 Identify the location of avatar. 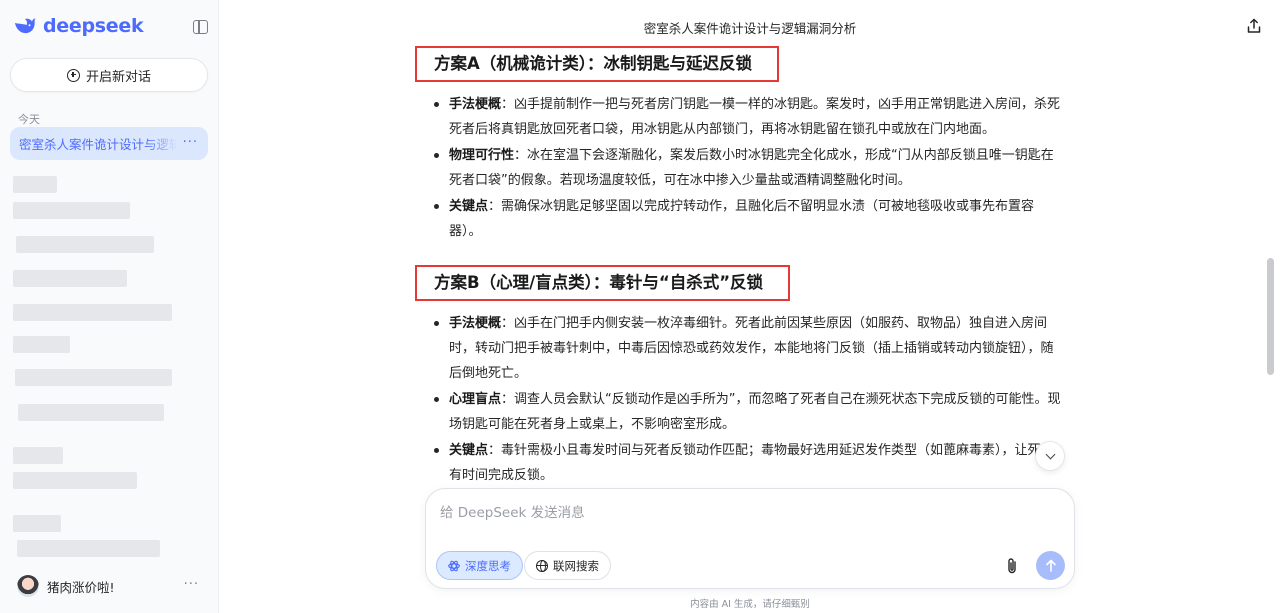
(28, 586).